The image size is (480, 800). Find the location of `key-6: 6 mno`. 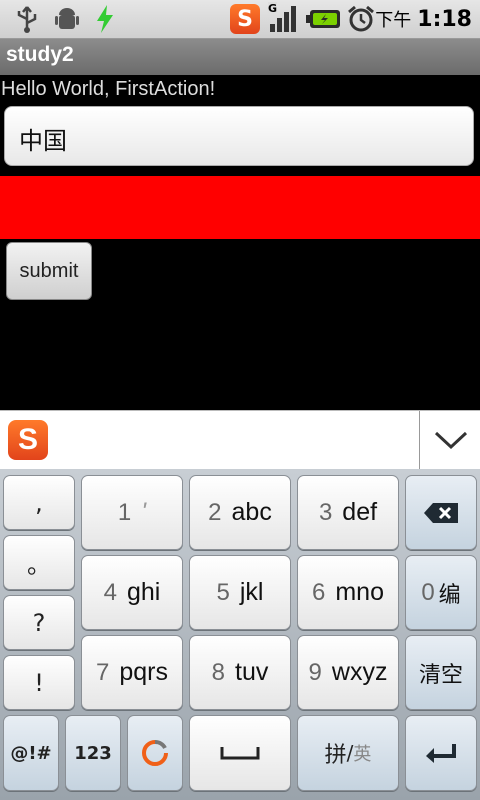

key-6: 6 mno is located at coordinates (348, 592).